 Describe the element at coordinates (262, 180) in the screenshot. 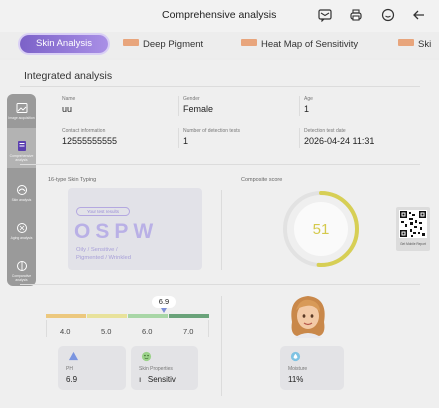

I see `composite-score-title: Composite score` at that location.